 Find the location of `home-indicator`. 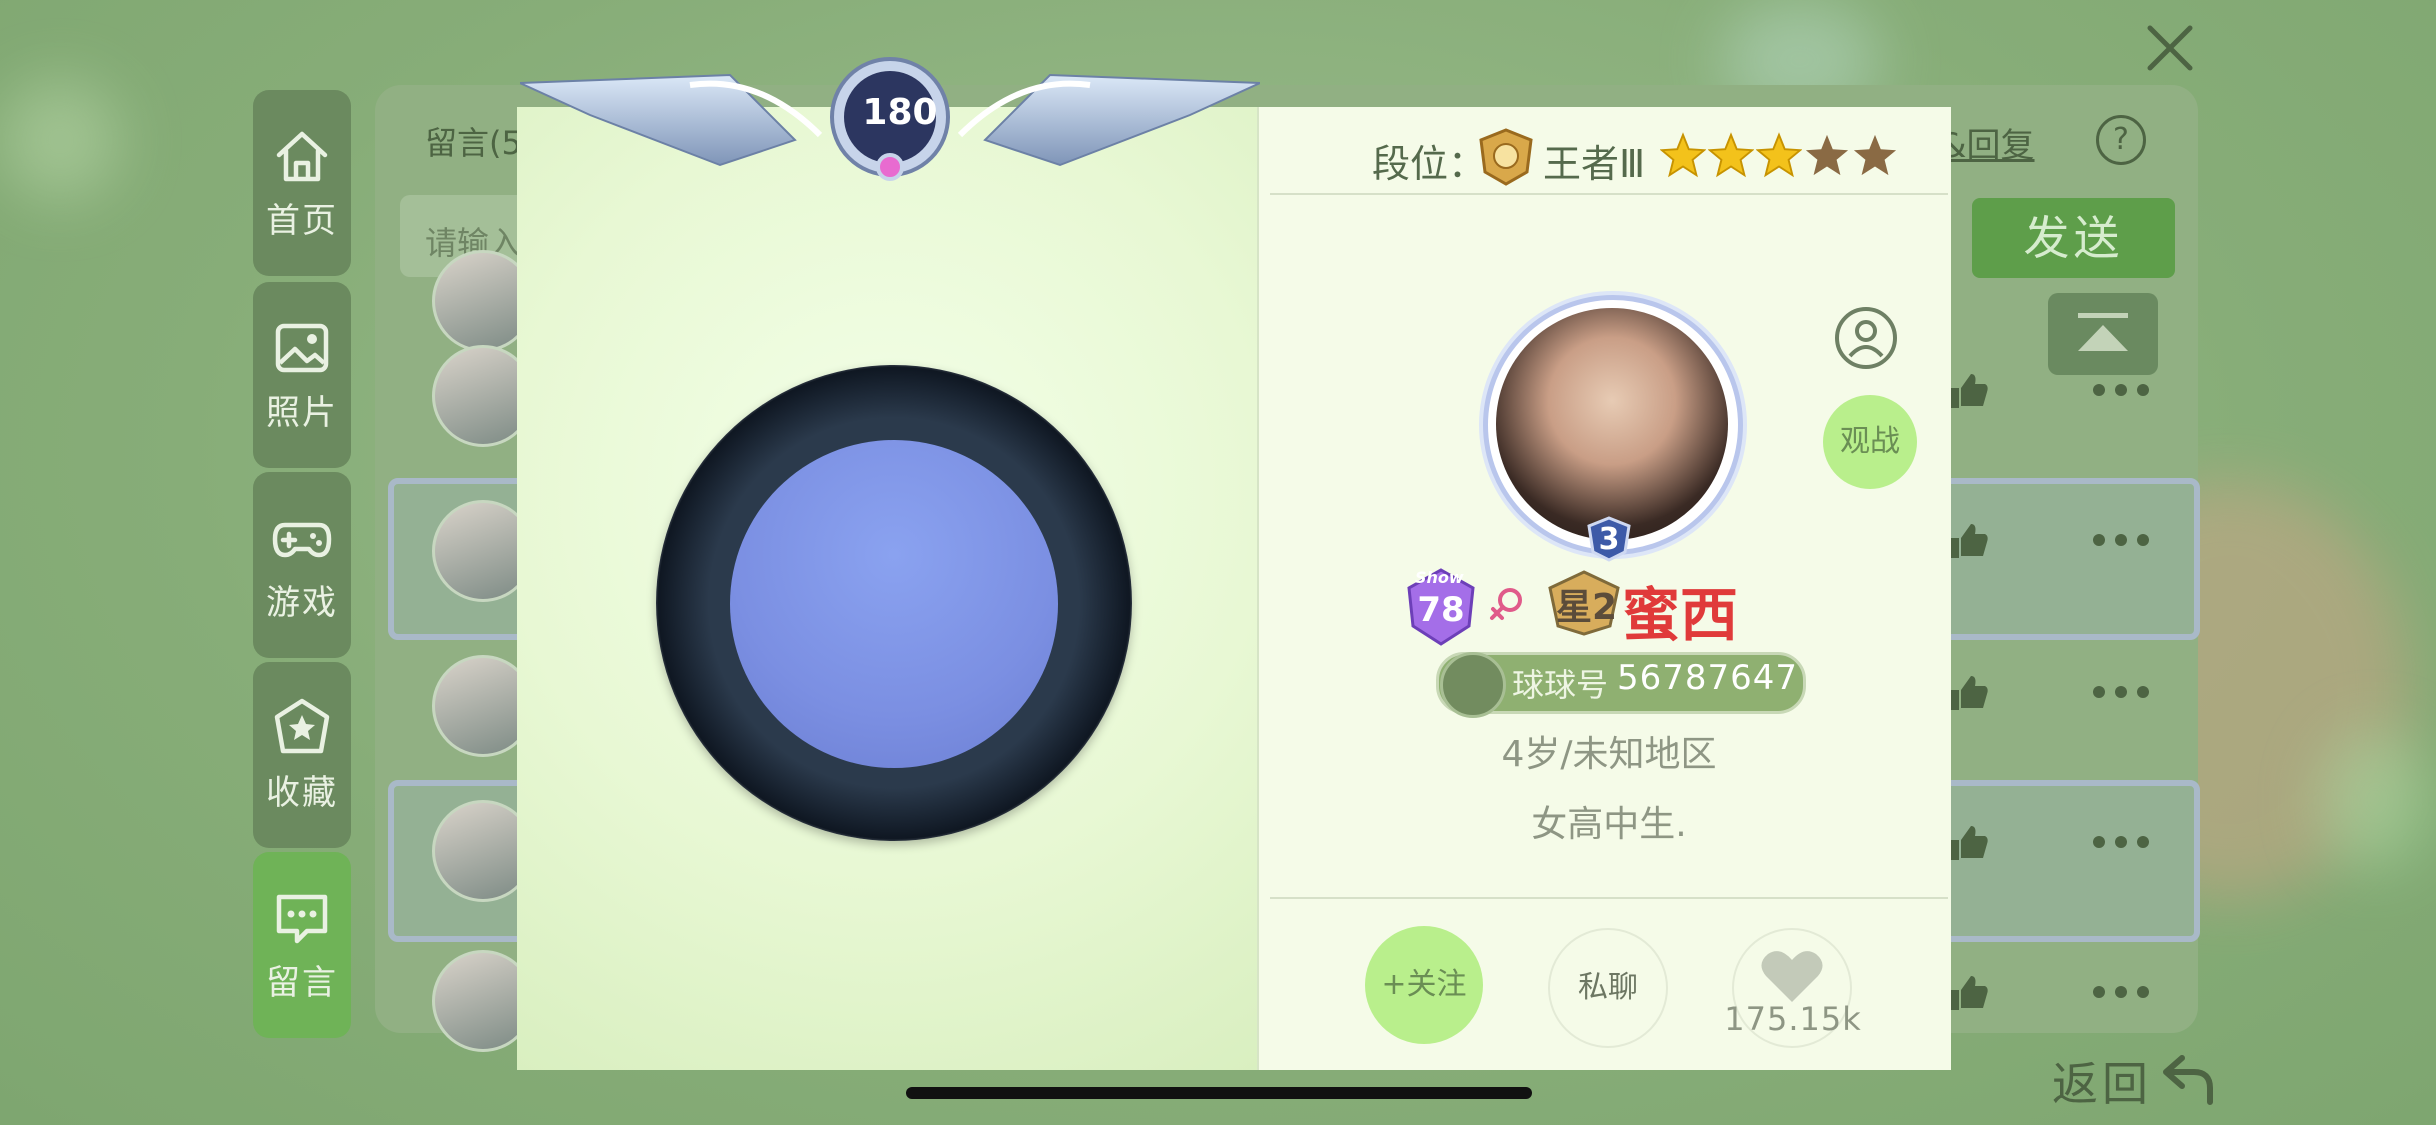

home-indicator is located at coordinates (1219, 1093).